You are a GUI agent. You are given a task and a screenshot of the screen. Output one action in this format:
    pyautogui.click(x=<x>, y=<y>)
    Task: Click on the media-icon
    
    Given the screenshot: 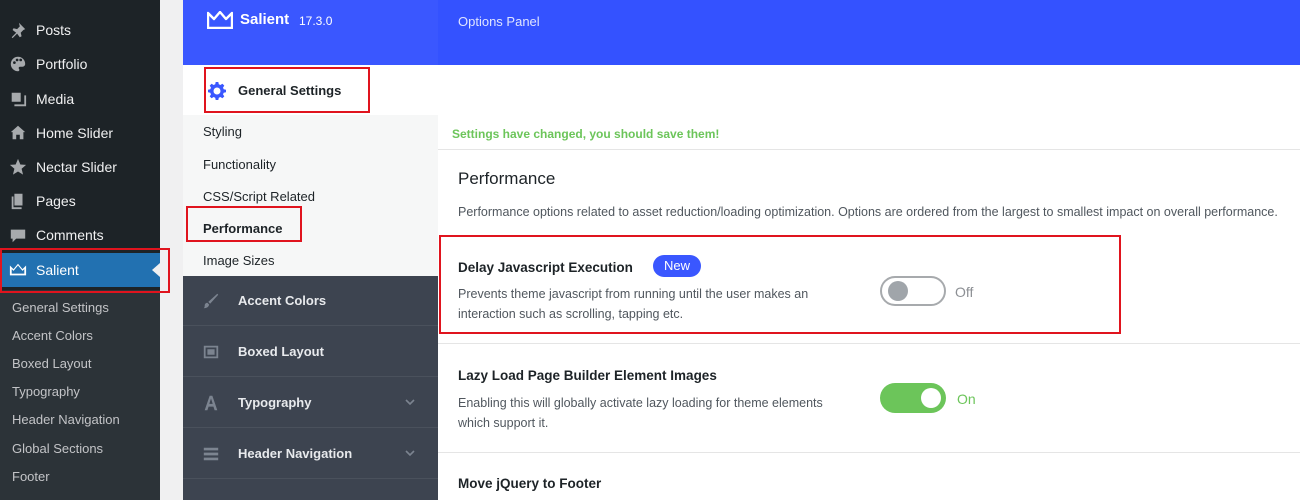 What is the action you would take?
    pyautogui.click(x=18, y=99)
    